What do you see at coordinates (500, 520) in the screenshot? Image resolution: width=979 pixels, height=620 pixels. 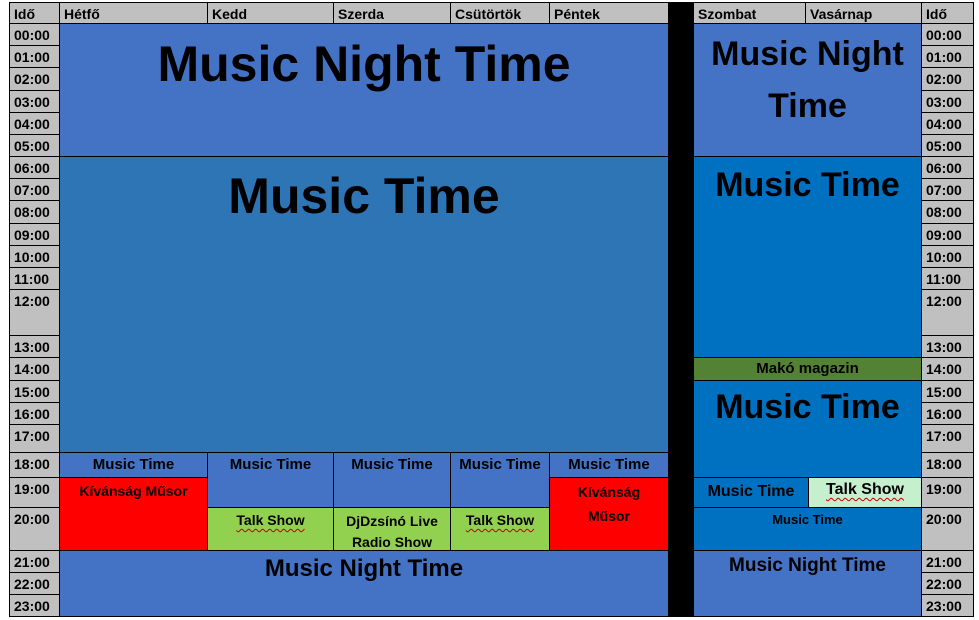 I see `thursday-talk-label: Talk Show` at bounding box center [500, 520].